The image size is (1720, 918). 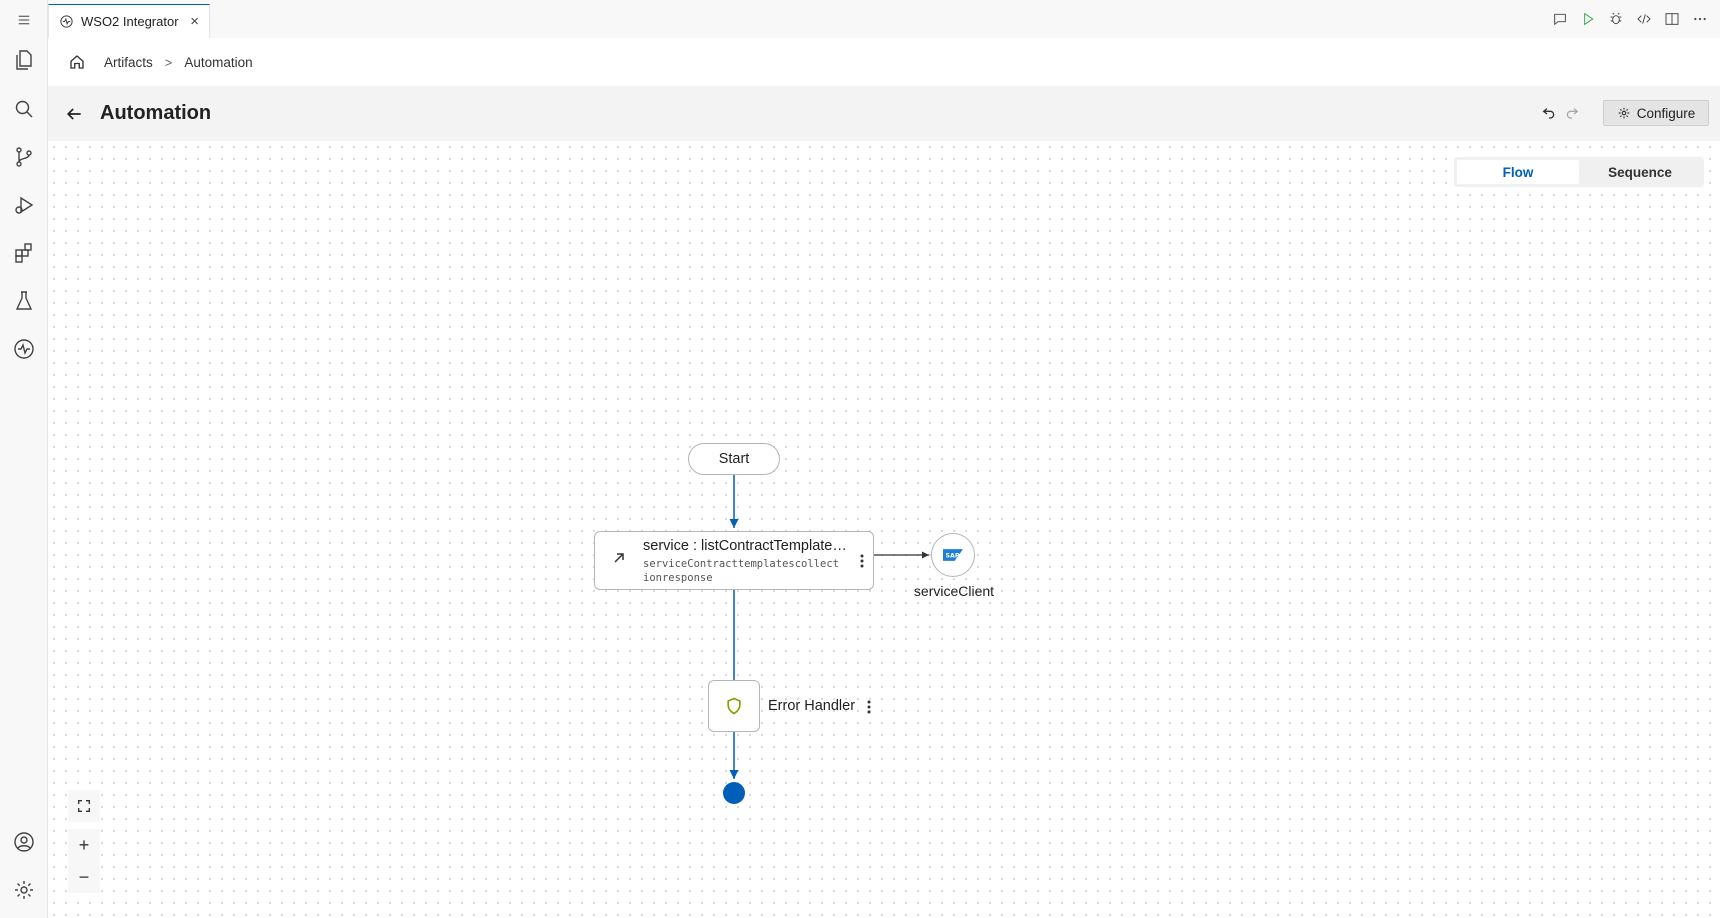 I want to click on source-control-icon, so click(x=23, y=157).